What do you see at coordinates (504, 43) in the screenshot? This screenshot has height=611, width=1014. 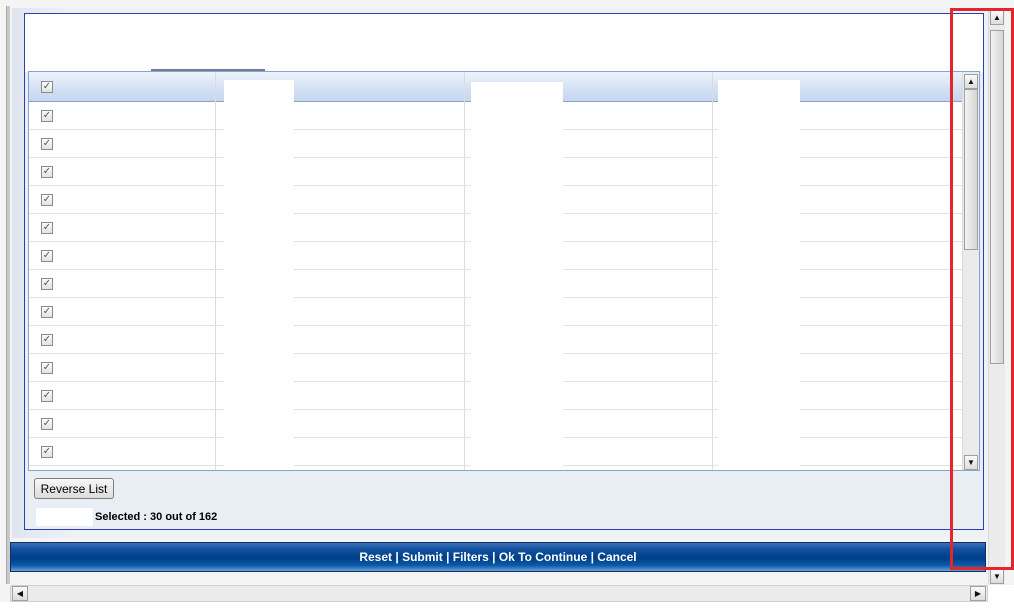 I see `header-area` at bounding box center [504, 43].